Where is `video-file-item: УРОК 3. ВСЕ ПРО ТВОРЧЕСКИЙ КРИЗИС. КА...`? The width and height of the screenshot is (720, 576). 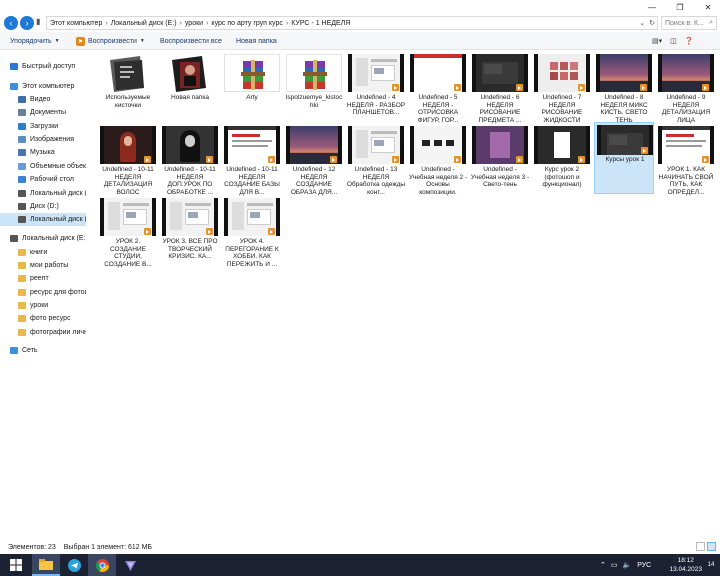 video-file-item: УРОК 3. ВСЕ ПРО ТВОРЧЕСКИЙ КРИЗИС. КА... is located at coordinates (190, 230).